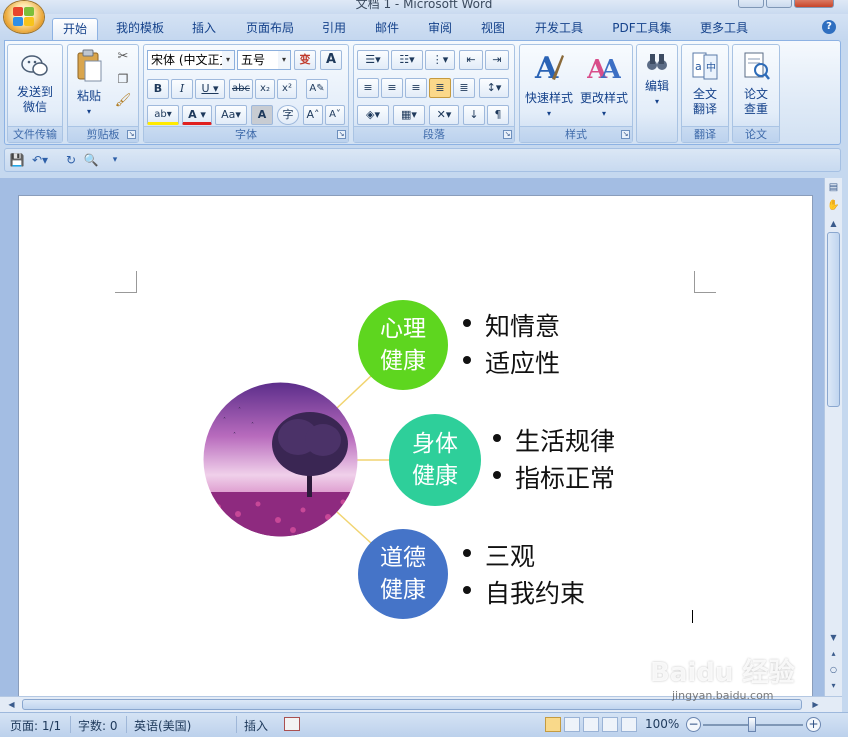 Image resolution: width=848 pixels, height=737 pixels. Describe the element at coordinates (403, 345) in the screenshot. I see `node-mental-health: 心理 健康` at that location.